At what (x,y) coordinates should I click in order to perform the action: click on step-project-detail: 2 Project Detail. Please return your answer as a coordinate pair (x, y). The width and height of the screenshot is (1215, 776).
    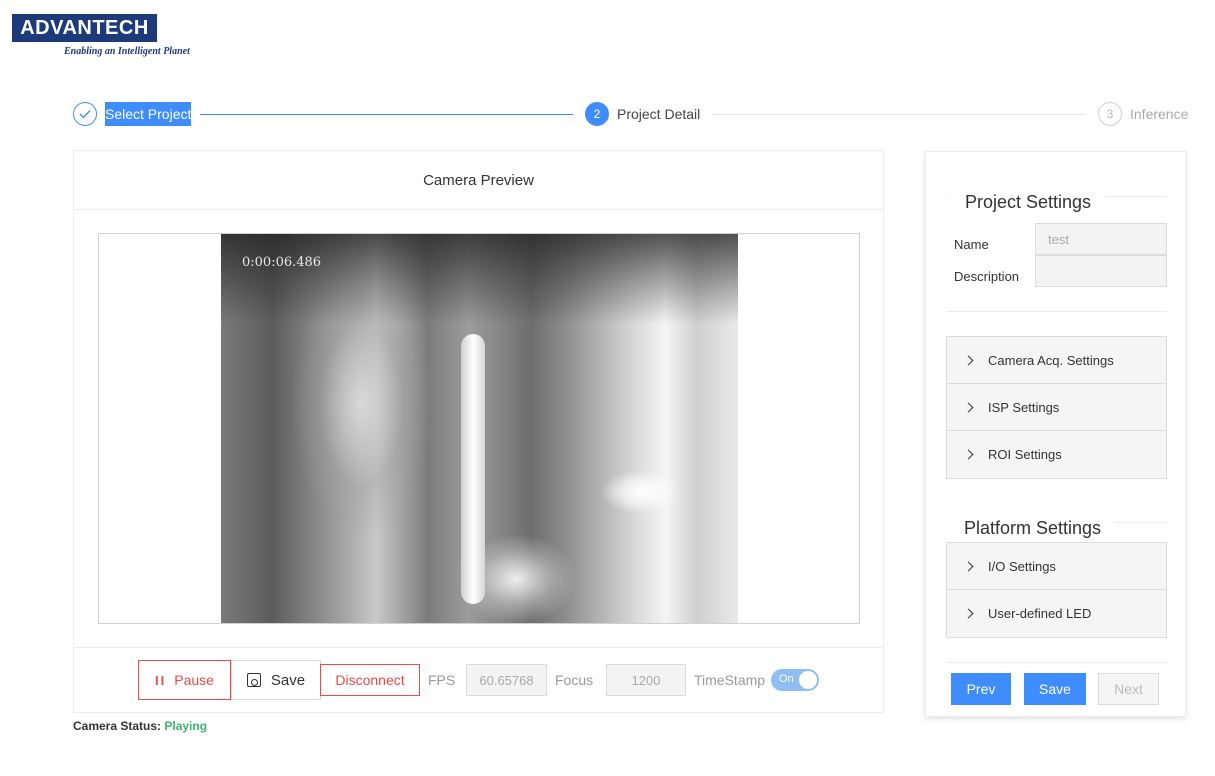
    Looking at the image, I should click on (642, 114).